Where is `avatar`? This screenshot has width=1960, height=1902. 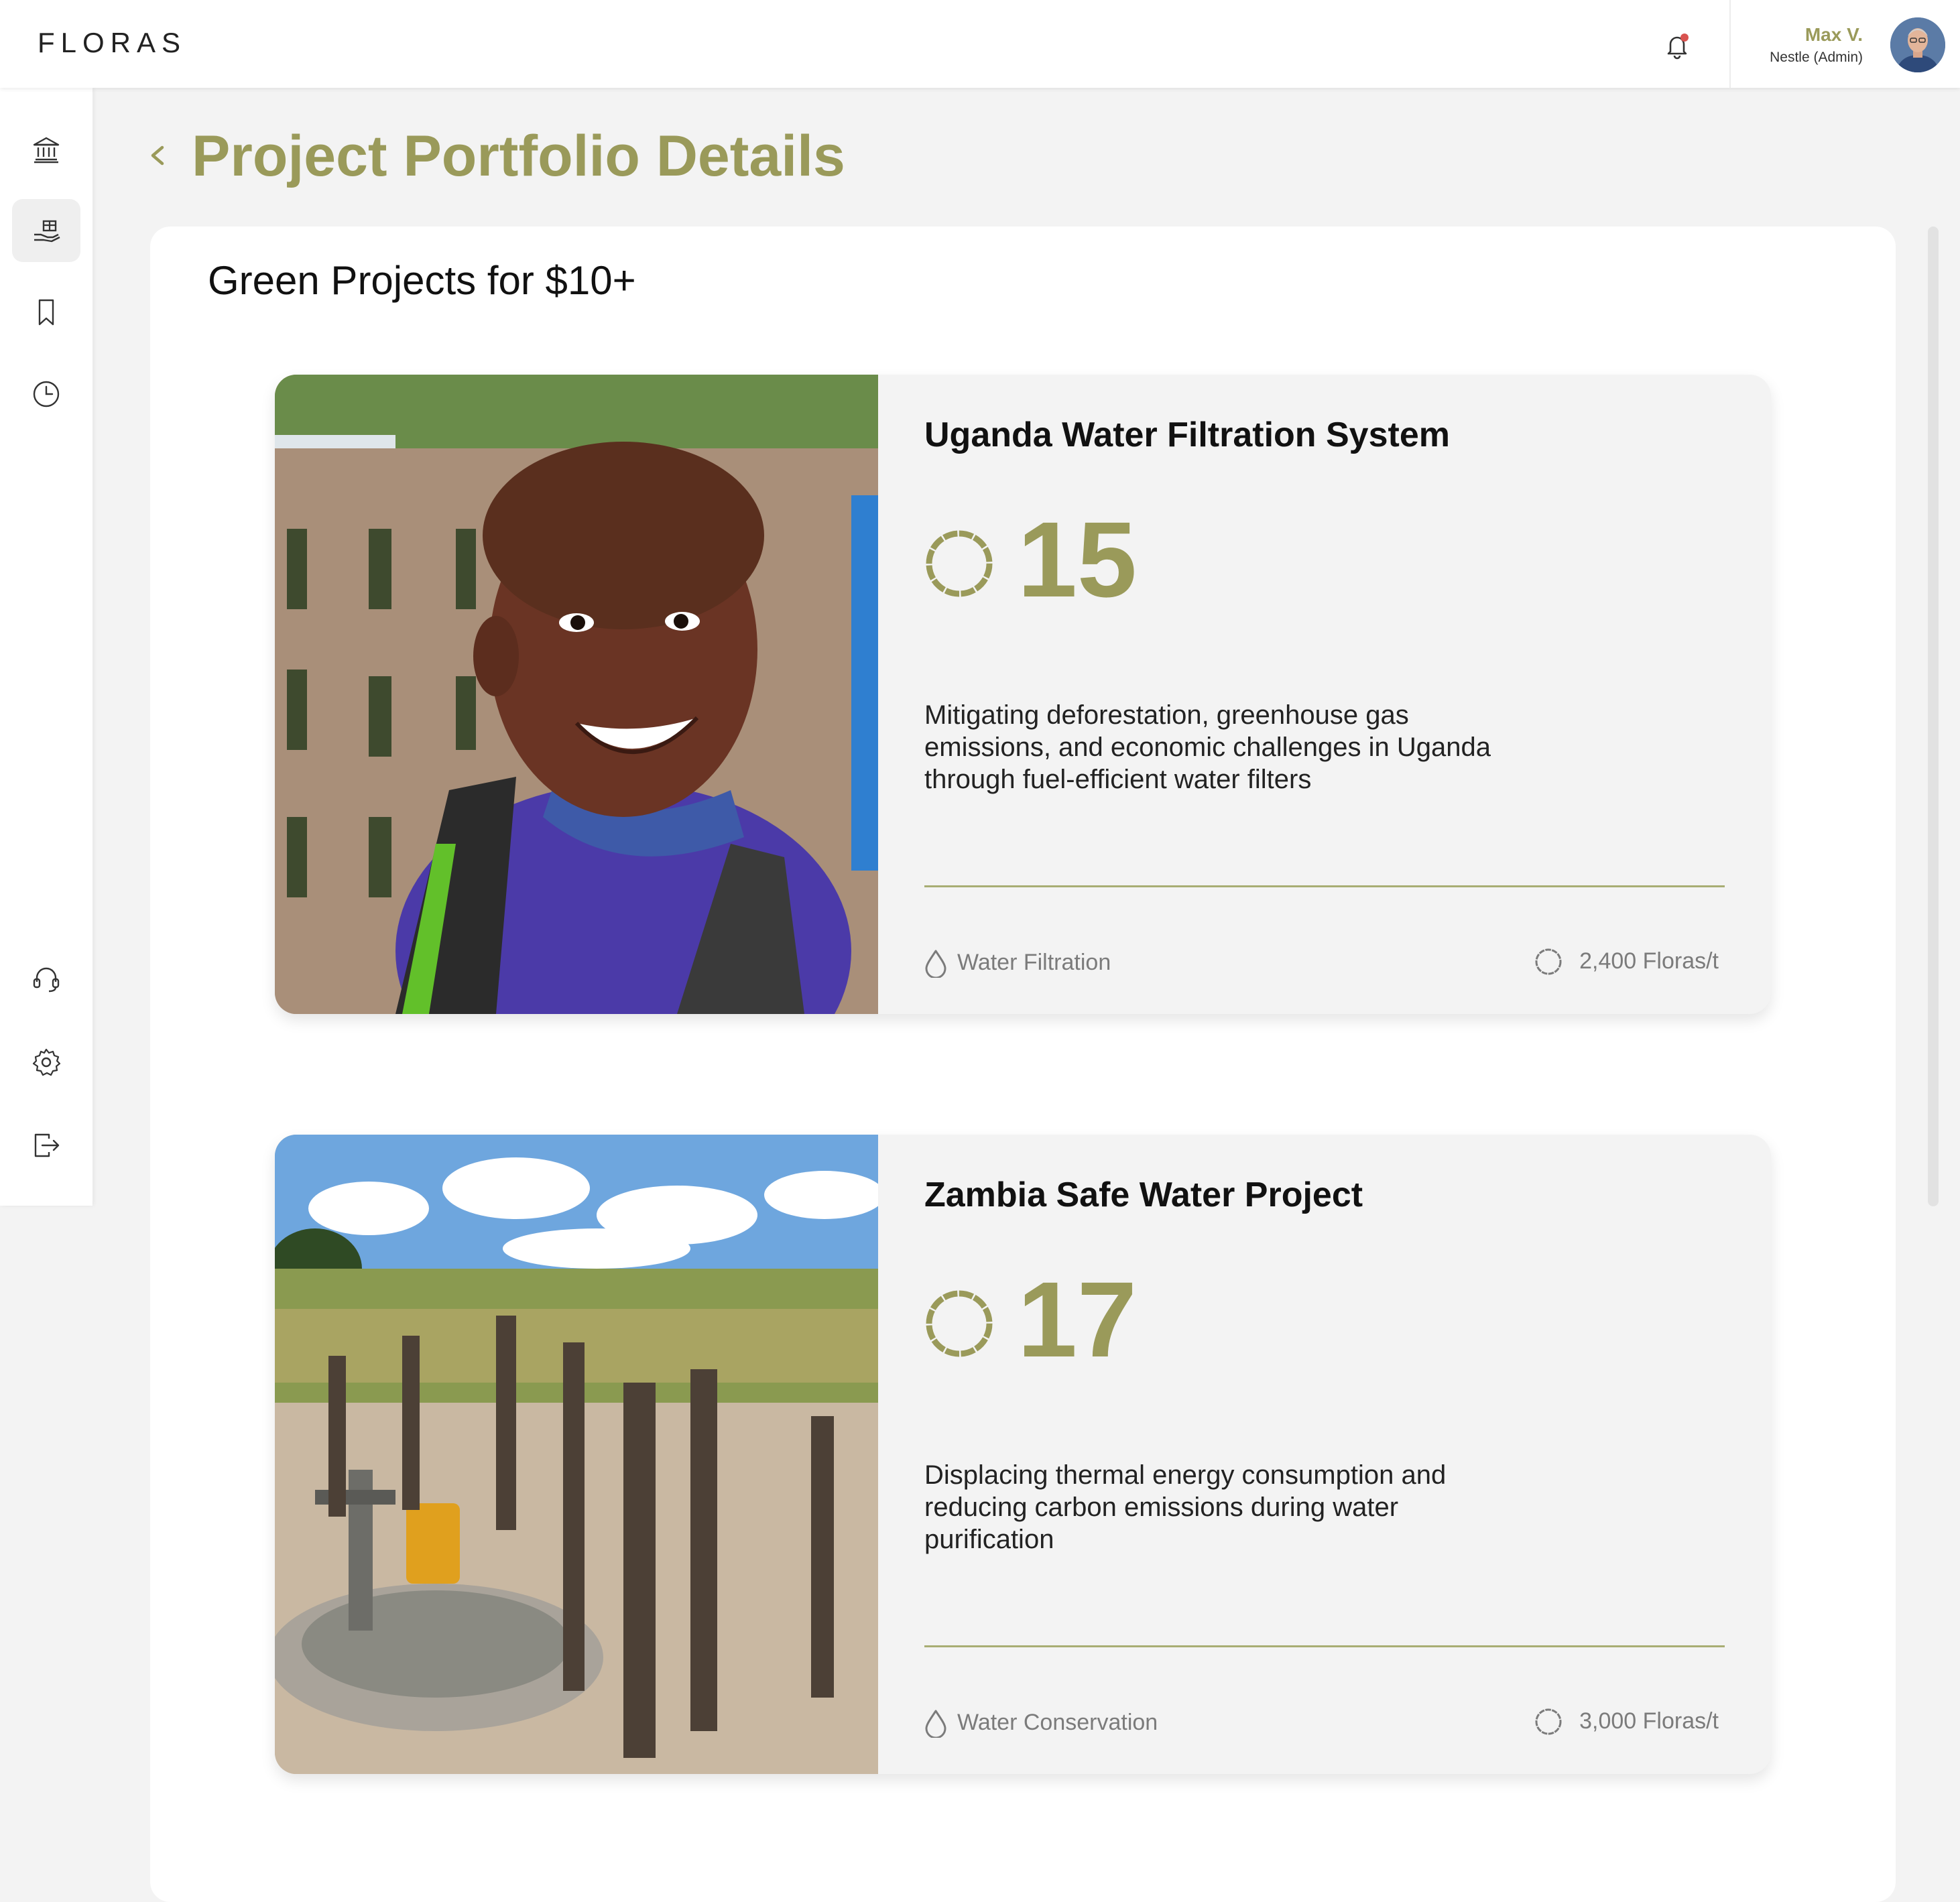 avatar is located at coordinates (1917, 44).